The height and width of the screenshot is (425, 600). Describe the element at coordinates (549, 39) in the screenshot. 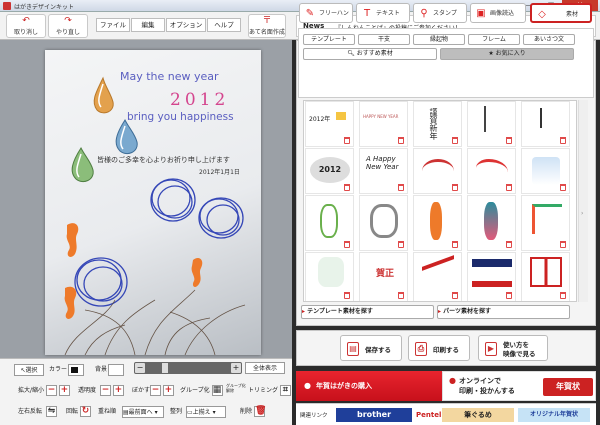

I see `category-greeting: あいさつ文` at that location.